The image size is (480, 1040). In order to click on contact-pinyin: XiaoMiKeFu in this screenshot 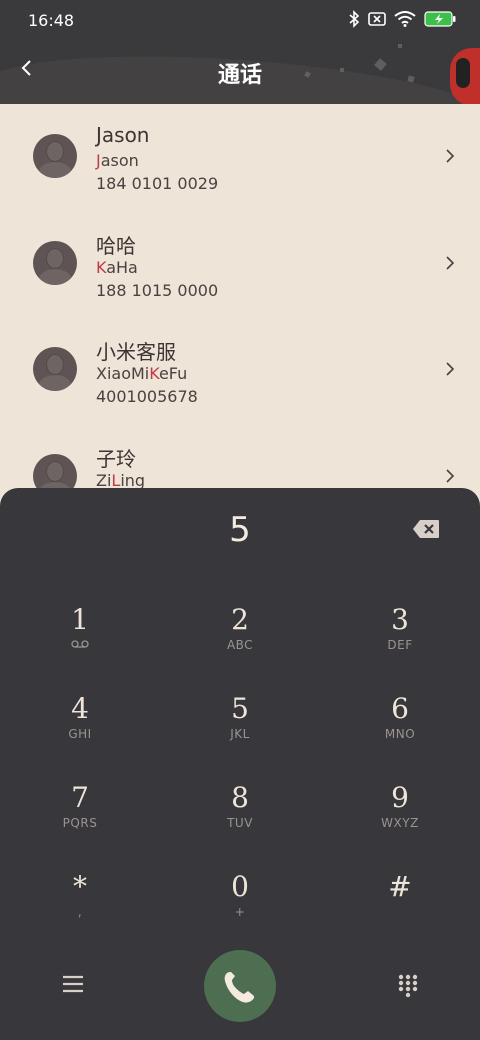, I will do `click(142, 373)`.